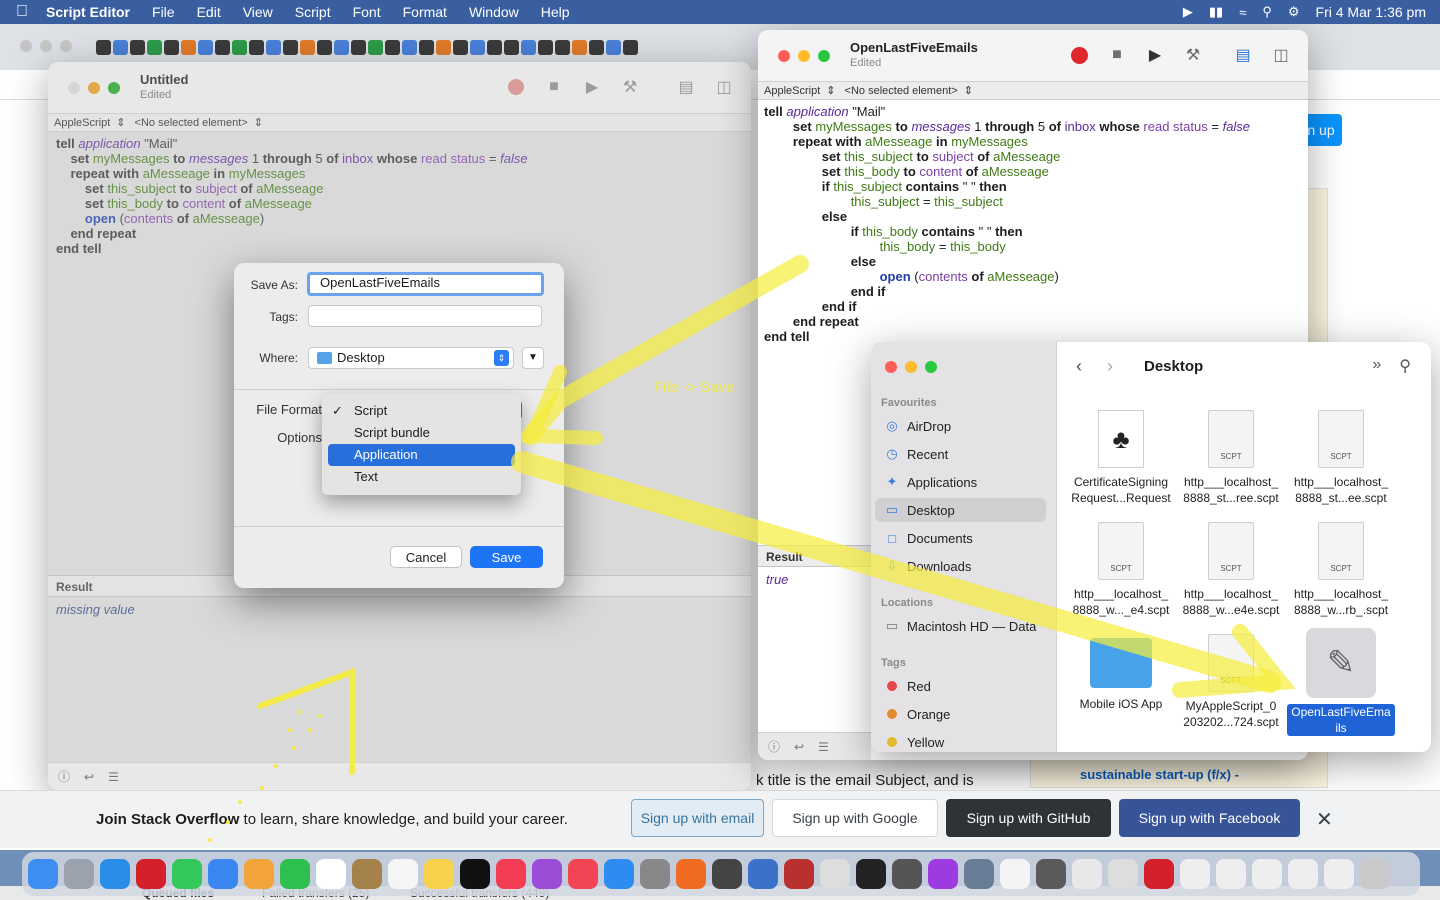 This screenshot has height=900, width=1440. What do you see at coordinates (425, 284) in the screenshot?
I see `save-as-field: OpenLastFiveEmails` at bounding box center [425, 284].